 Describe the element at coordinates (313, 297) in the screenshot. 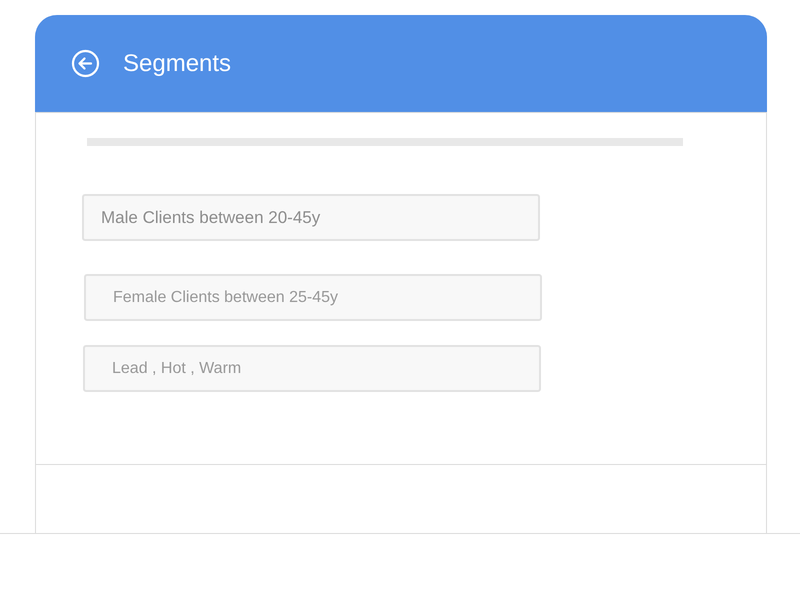

I see `segment-item: Female Clients between 25-45y` at that location.